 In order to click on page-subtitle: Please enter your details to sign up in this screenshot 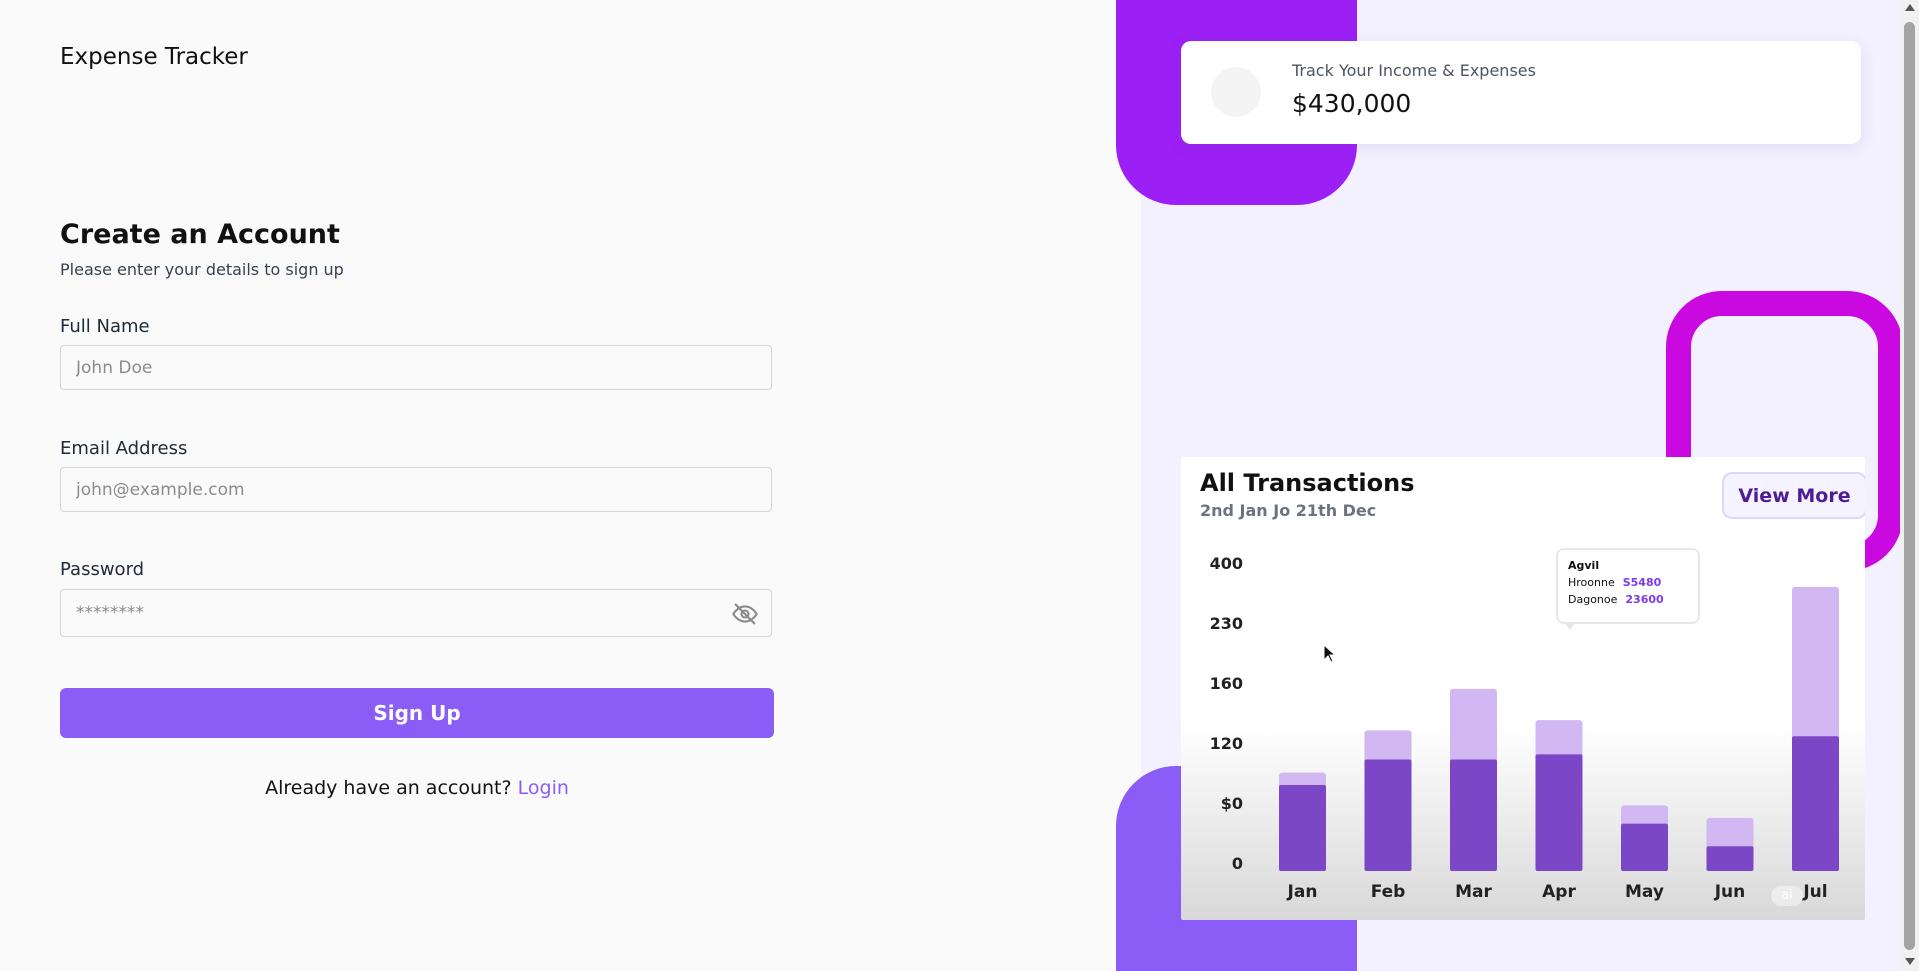, I will do `click(202, 269)`.